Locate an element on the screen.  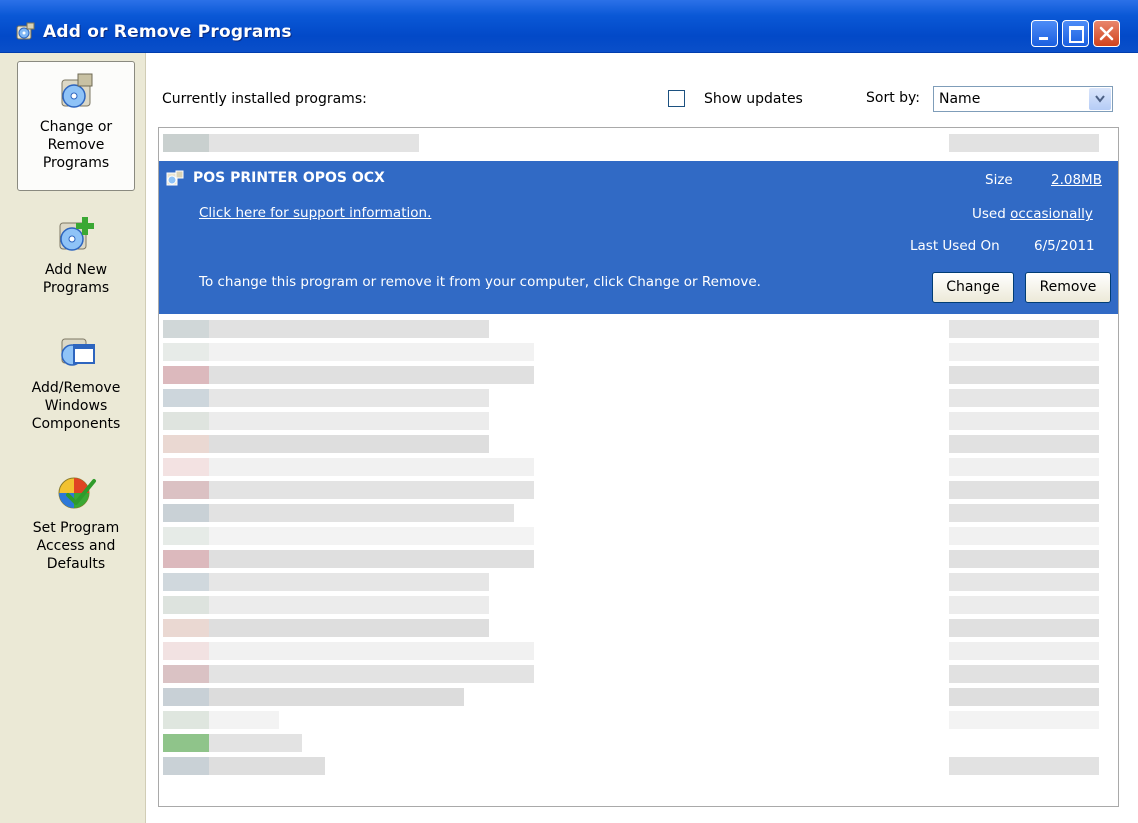
program-setup-icon is located at coordinates (175, 178).